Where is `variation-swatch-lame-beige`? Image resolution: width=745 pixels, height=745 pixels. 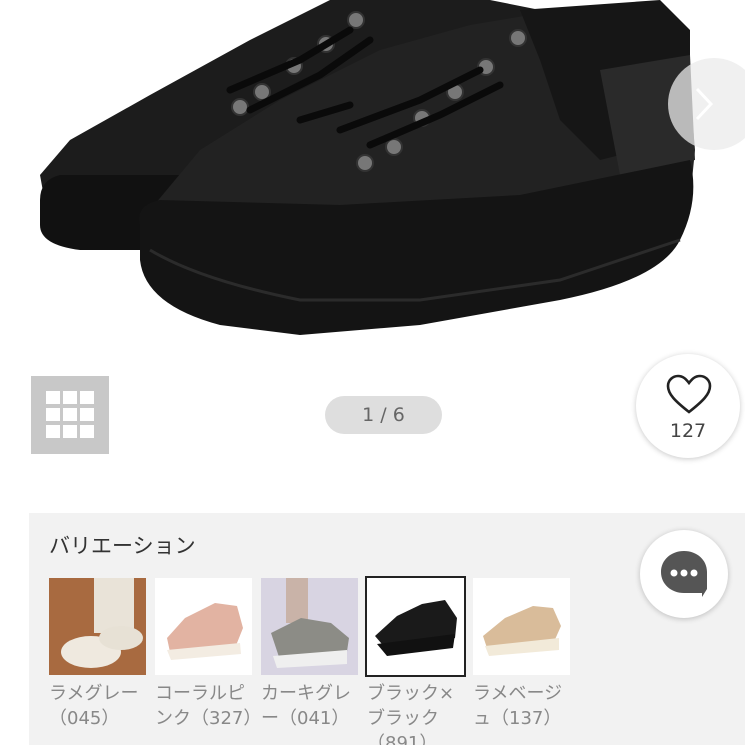
variation-swatch-lame-beige is located at coordinates (521, 626).